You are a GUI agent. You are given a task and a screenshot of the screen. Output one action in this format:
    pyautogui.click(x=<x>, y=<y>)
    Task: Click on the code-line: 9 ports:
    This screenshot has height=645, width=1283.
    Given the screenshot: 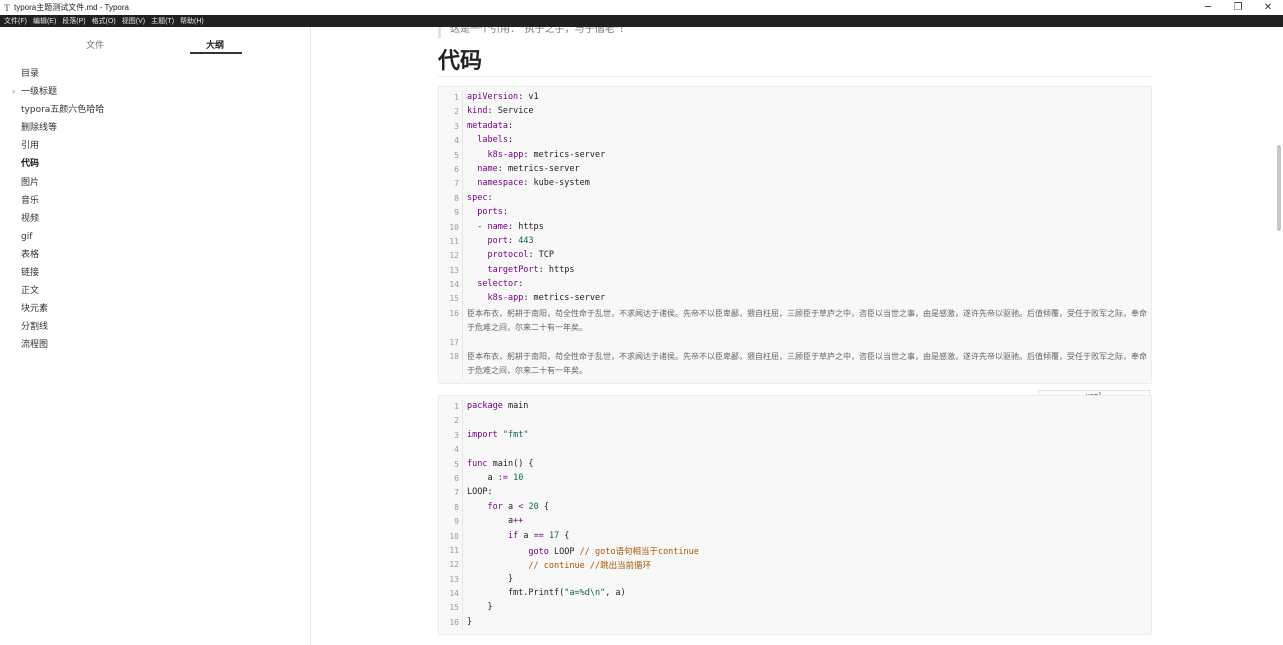 What is the action you would take?
    pyautogui.click(x=795, y=213)
    